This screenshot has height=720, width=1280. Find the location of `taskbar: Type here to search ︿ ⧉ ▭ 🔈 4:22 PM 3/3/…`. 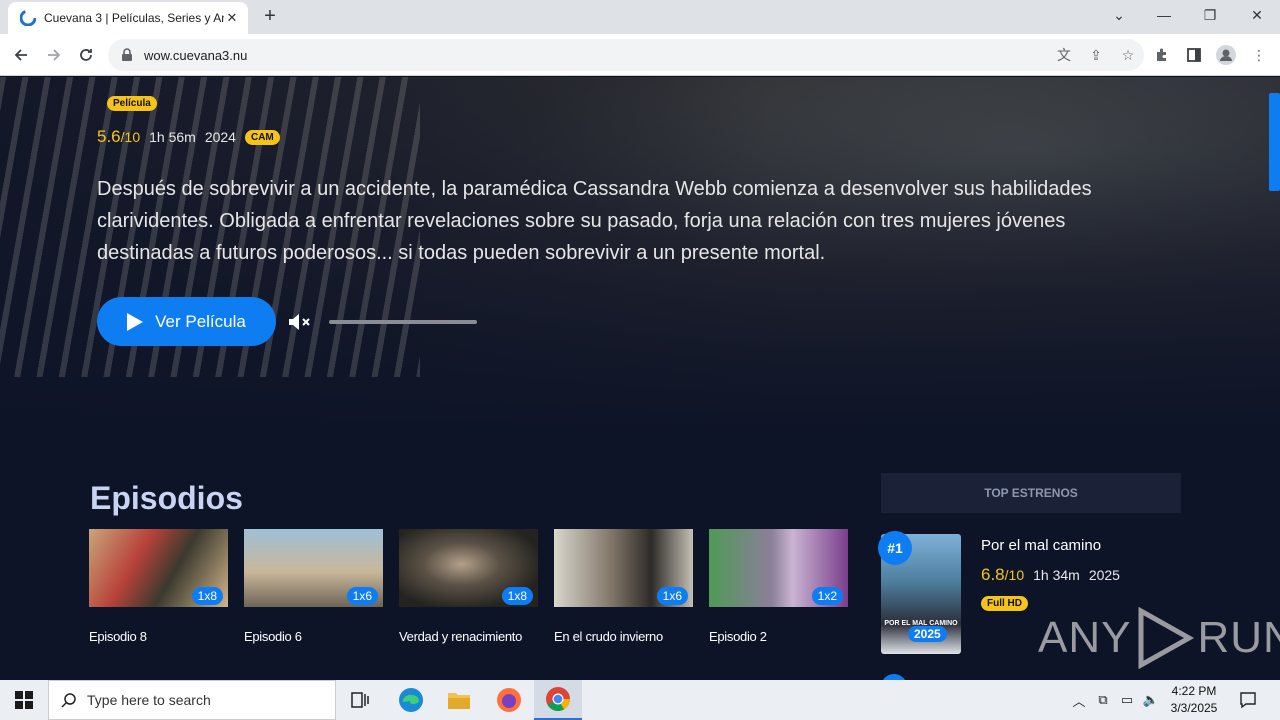

taskbar: Type here to search ︿ ⧉ ▭ 🔈 4:22 PM 3/3/… is located at coordinates (640, 700).